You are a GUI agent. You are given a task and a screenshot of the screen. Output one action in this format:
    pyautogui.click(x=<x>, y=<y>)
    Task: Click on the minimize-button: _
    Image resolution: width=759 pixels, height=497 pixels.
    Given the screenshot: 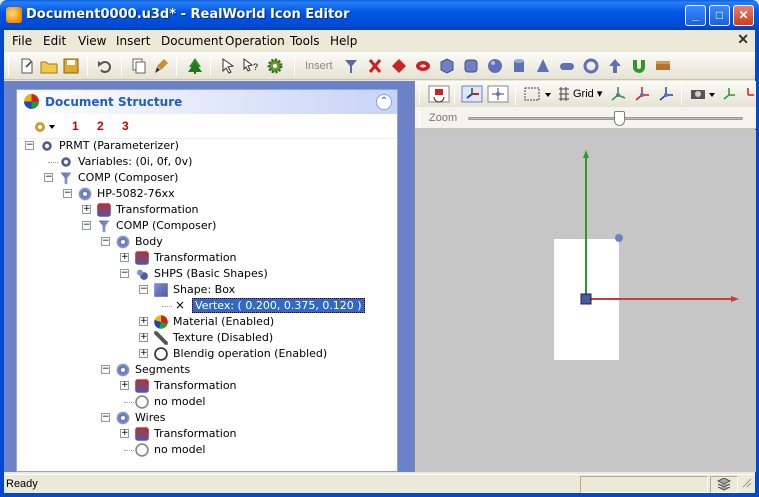 What is the action you would take?
    pyautogui.click(x=695, y=15)
    